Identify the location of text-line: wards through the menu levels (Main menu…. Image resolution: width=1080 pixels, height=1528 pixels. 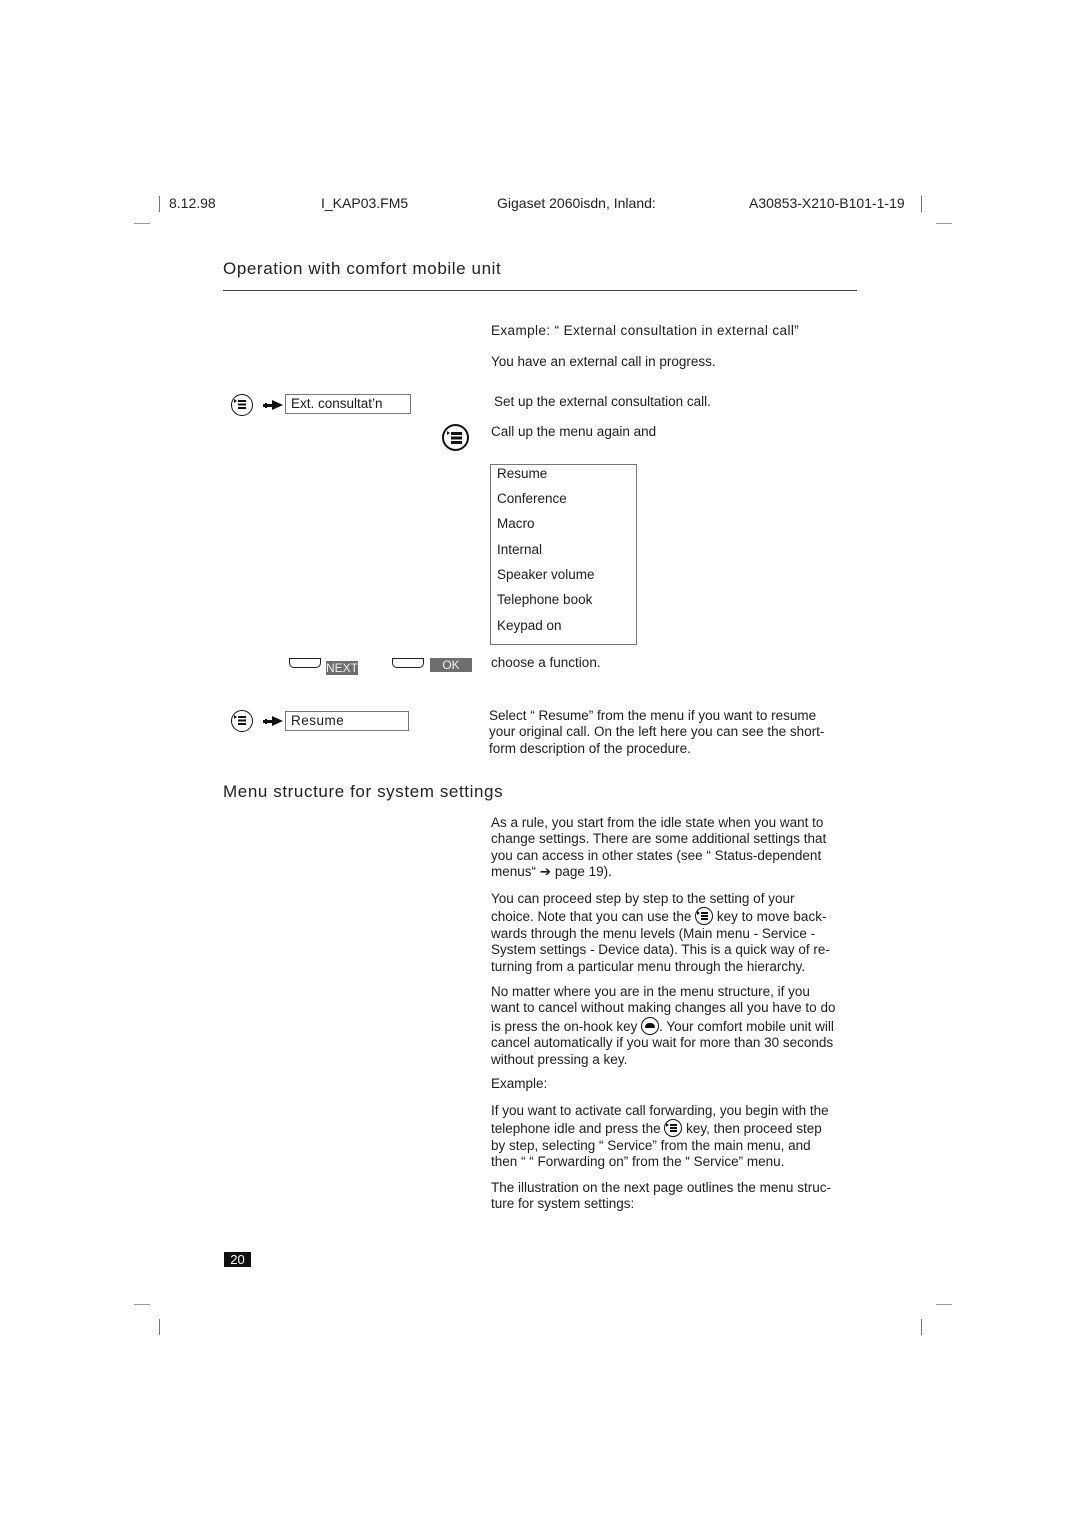
(653, 933).